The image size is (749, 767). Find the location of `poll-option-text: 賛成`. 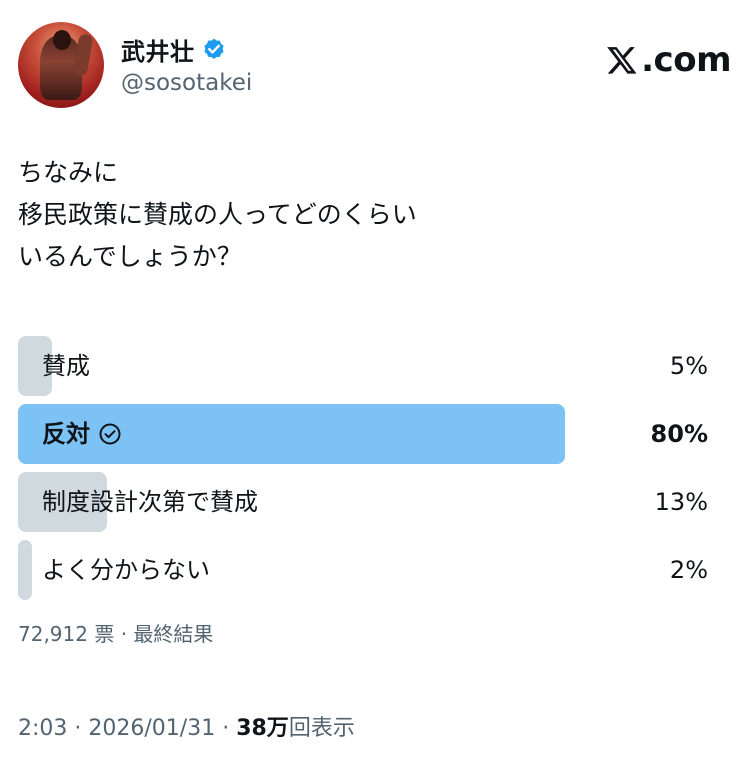

poll-option-text: 賛成 is located at coordinates (66, 366).